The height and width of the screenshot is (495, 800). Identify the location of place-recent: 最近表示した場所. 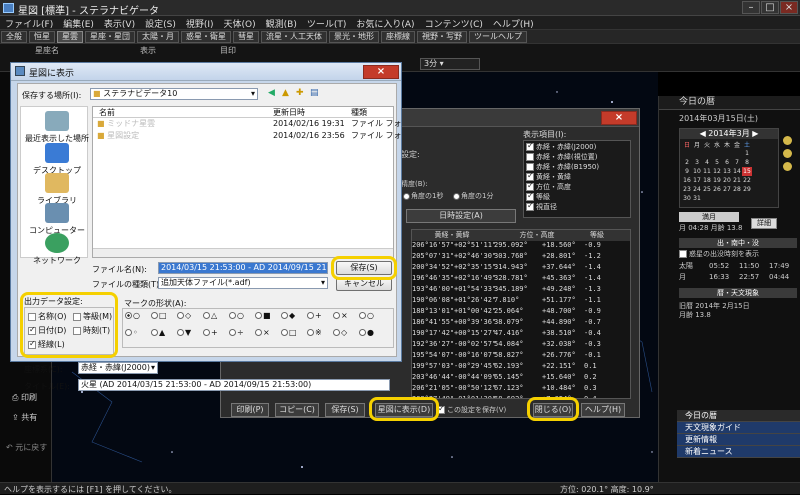
(57, 127).